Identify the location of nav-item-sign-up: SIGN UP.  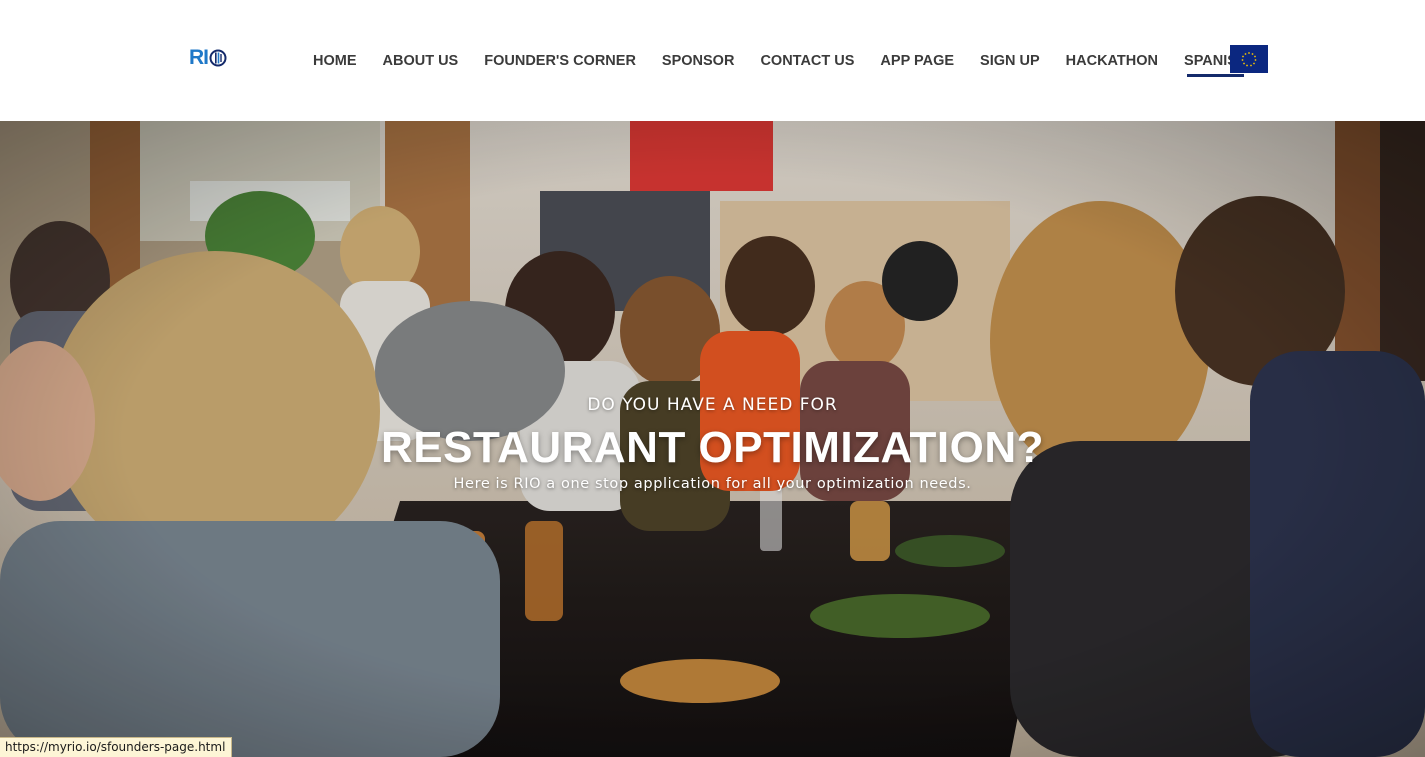
(1010, 61).